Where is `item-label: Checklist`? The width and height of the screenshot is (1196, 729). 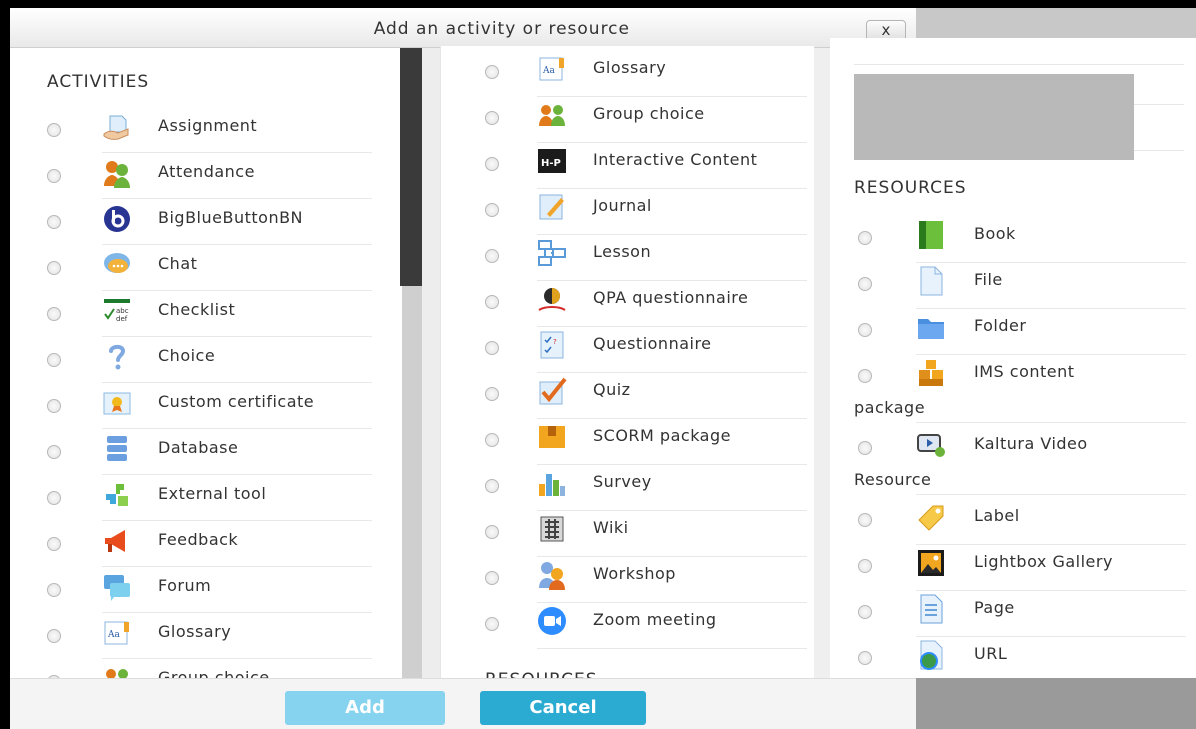
item-label: Checklist is located at coordinates (197, 309).